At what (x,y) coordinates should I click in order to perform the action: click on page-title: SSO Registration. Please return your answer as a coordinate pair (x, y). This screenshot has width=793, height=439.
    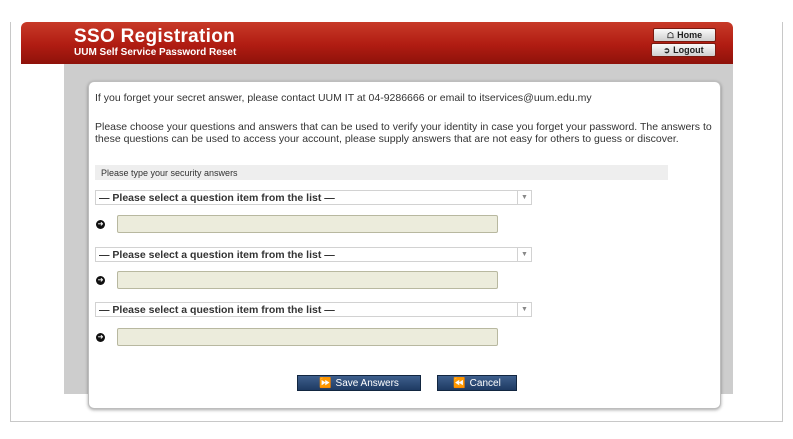
    Looking at the image, I should click on (155, 36).